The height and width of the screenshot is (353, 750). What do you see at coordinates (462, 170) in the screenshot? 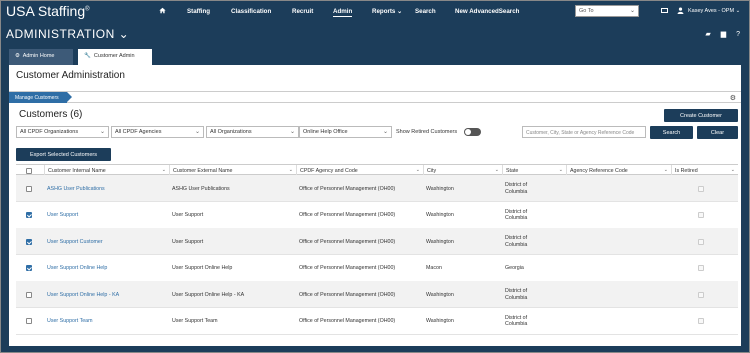
I see `column-header-city: City ⌄` at bounding box center [462, 170].